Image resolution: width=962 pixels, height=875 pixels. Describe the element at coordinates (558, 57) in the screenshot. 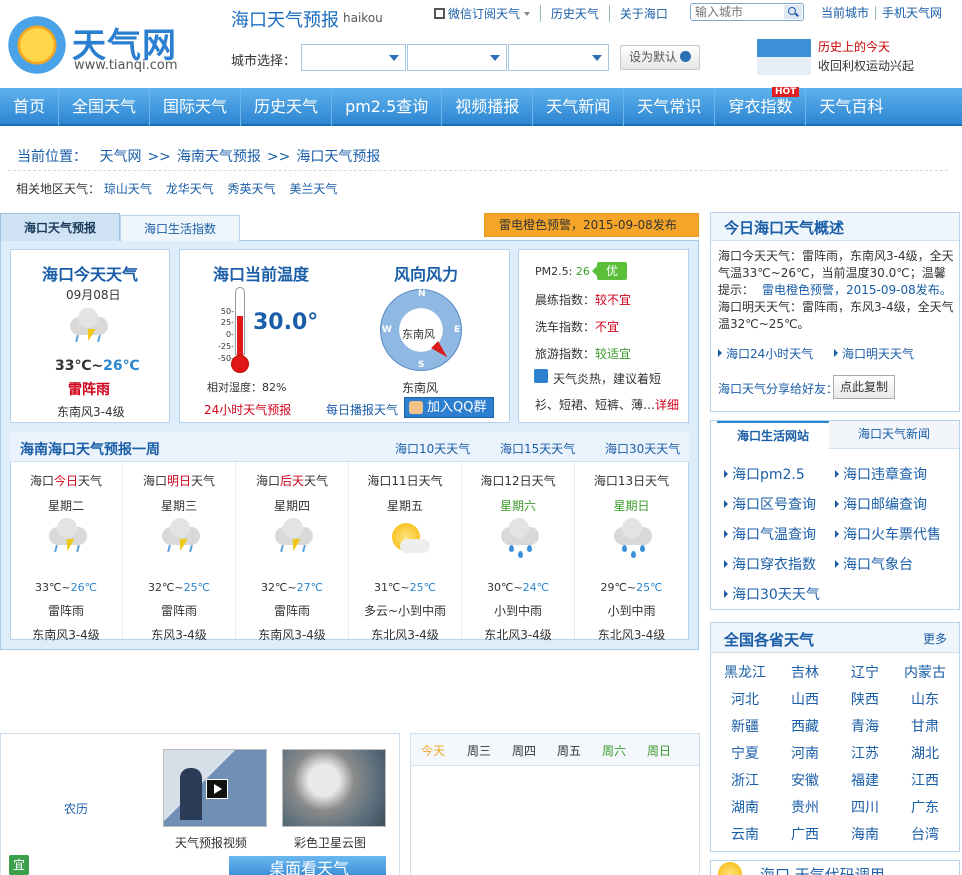

I see `district-select` at that location.